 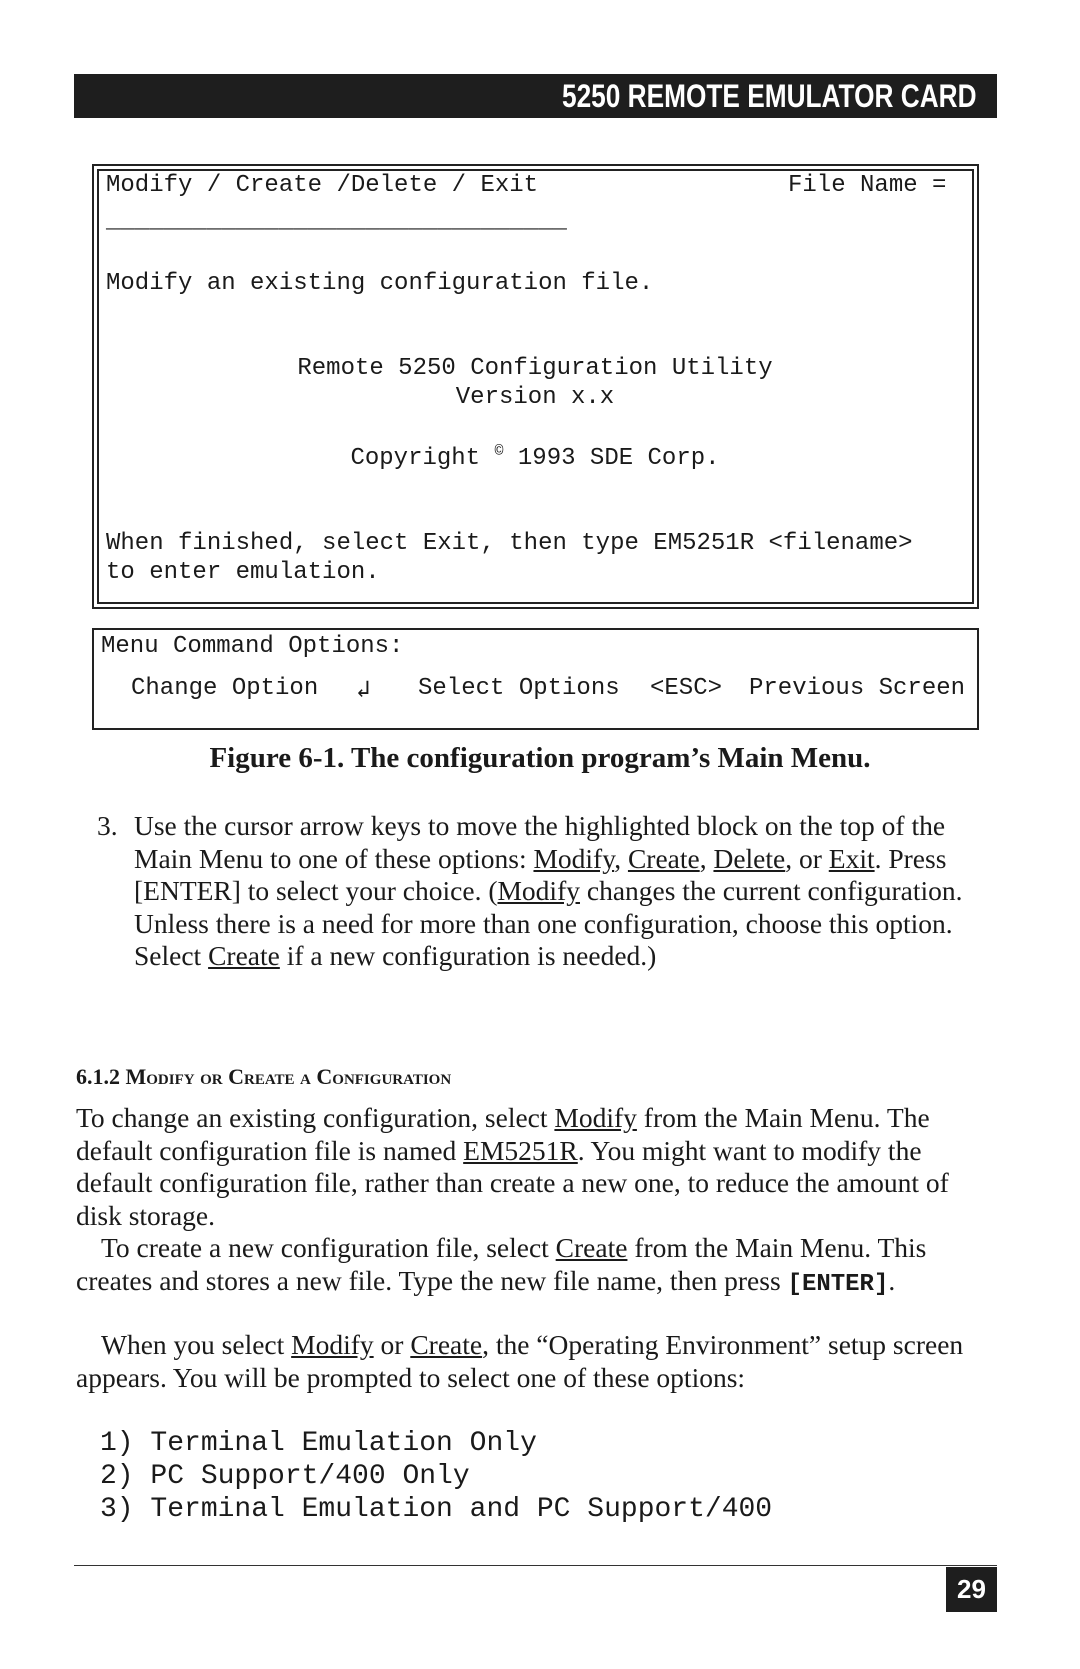 What do you see at coordinates (857, 688) in the screenshot?
I see `previous-screen: Previous Screen` at bounding box center [857, 688].